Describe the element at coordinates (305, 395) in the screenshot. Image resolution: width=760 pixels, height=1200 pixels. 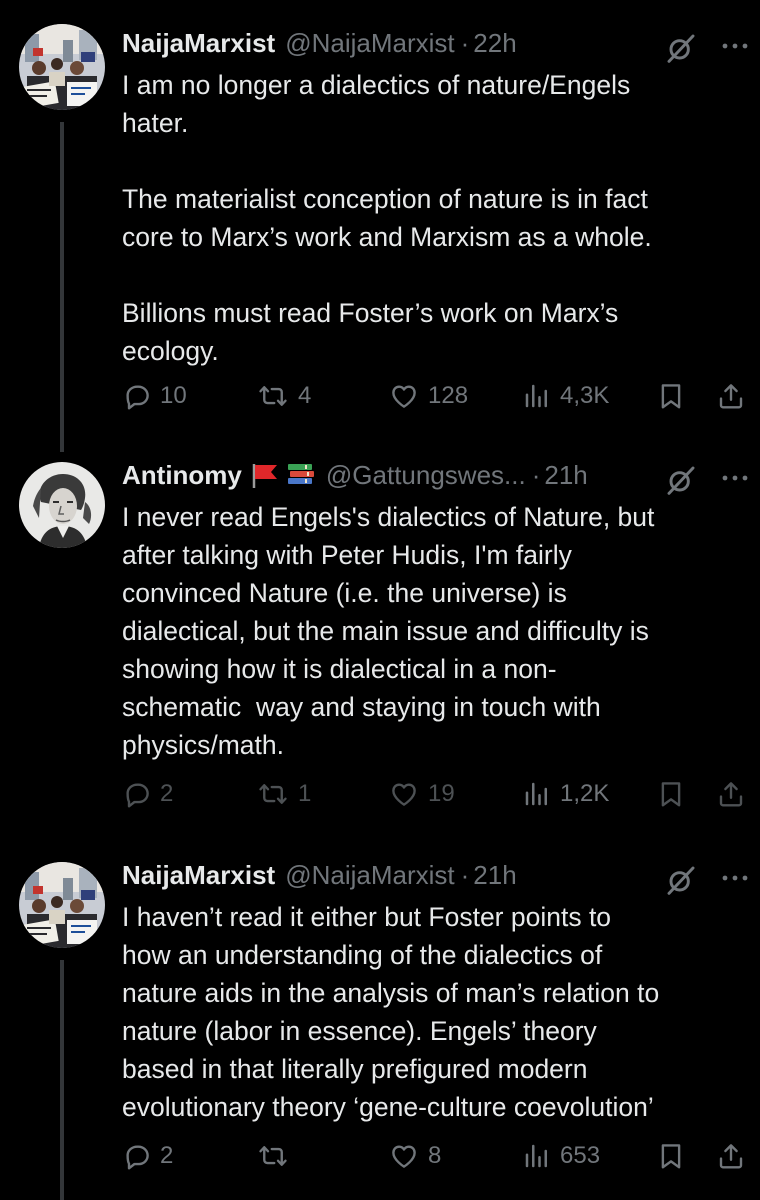
I see `repost-count: 4` at that location.